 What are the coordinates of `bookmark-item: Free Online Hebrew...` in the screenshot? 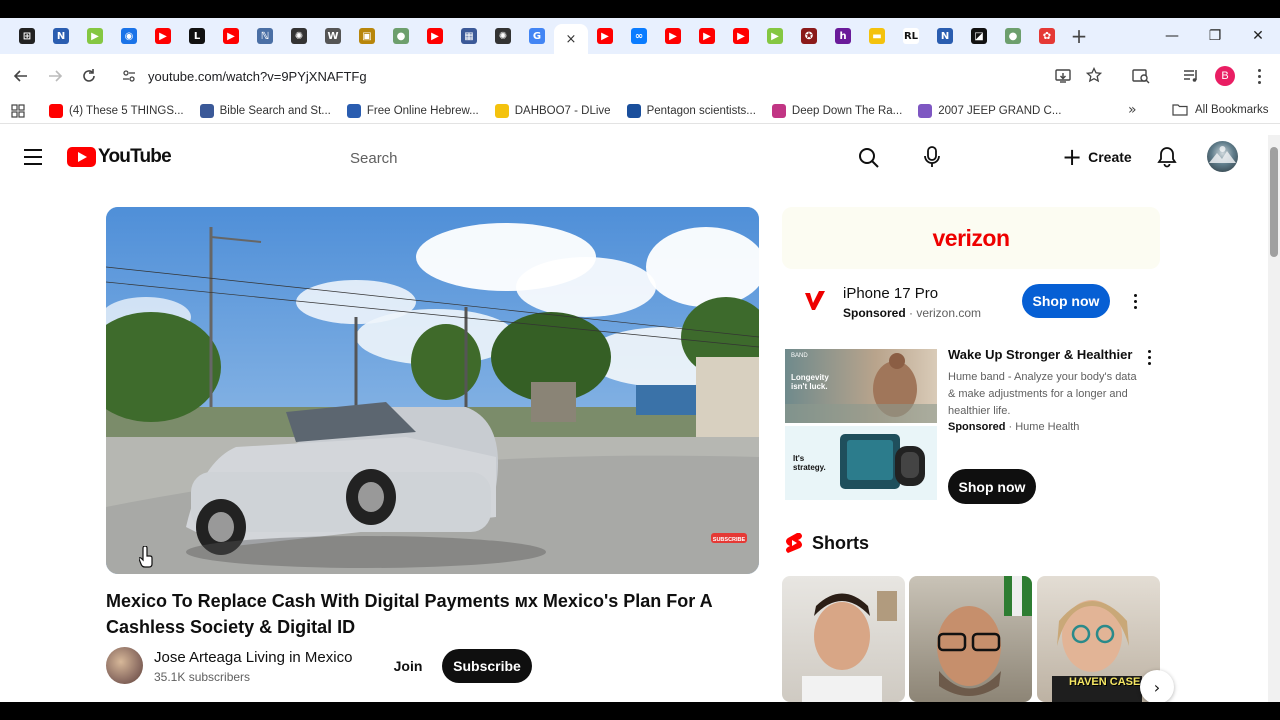 It's located at (412, 110).